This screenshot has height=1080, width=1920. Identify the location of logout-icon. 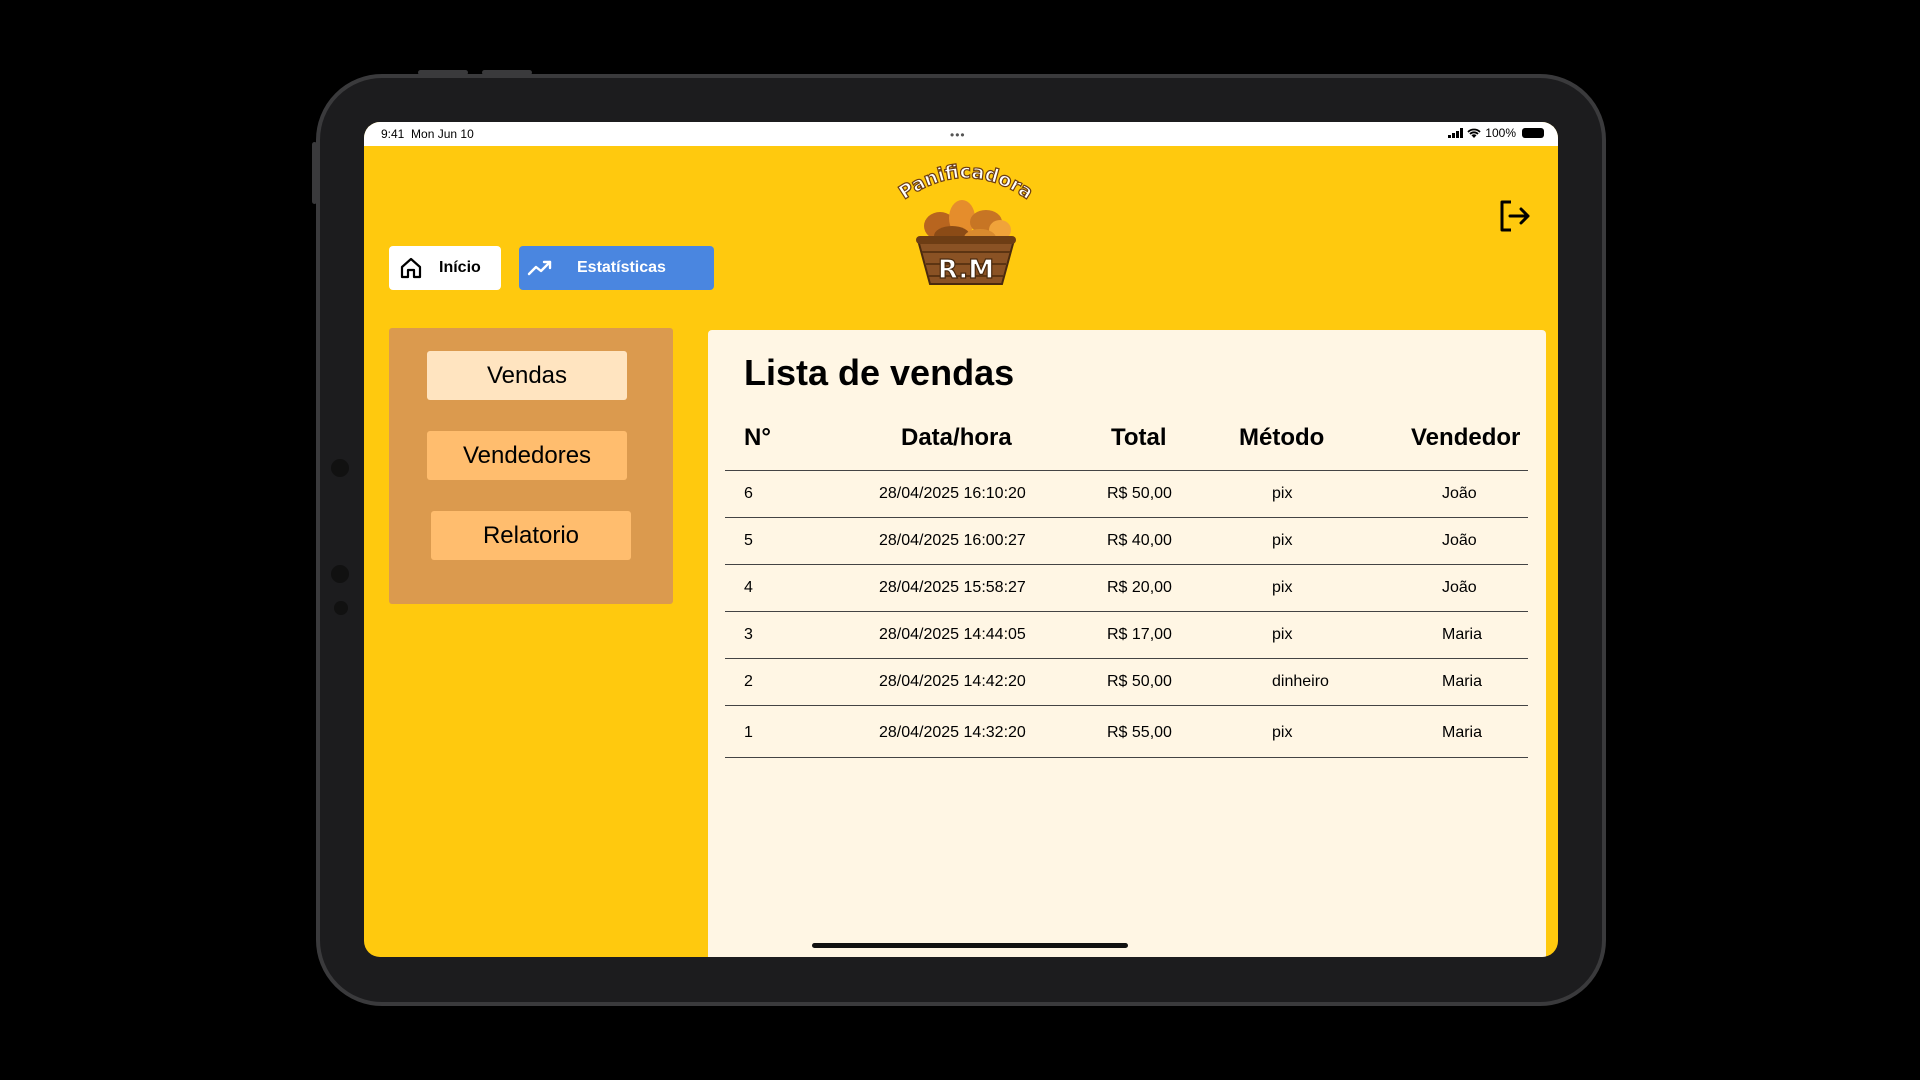
(1515, 216).